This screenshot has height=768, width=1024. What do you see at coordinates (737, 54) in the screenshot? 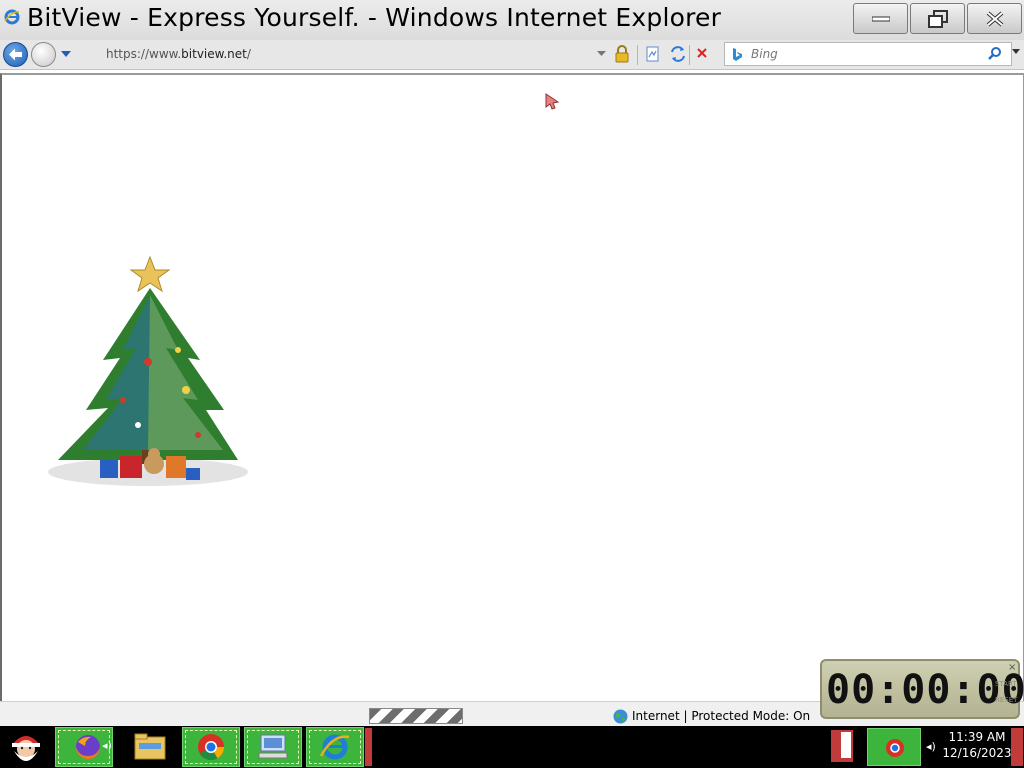
I see `bing-icon` at bounding box center [737, 54].